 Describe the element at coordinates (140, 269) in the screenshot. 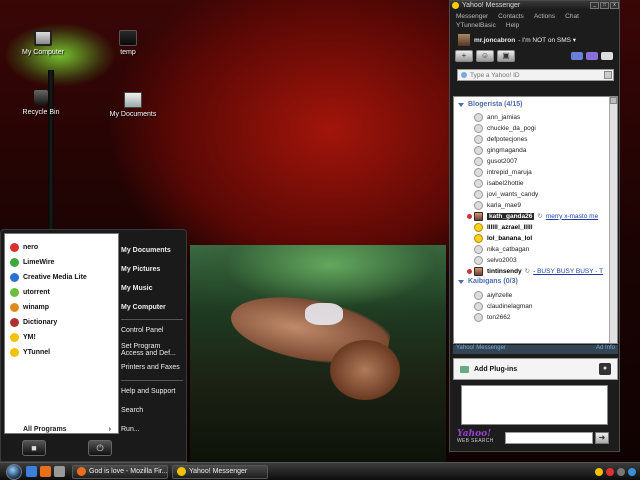

I see `start-my-pictures: My Pictures` at that location.